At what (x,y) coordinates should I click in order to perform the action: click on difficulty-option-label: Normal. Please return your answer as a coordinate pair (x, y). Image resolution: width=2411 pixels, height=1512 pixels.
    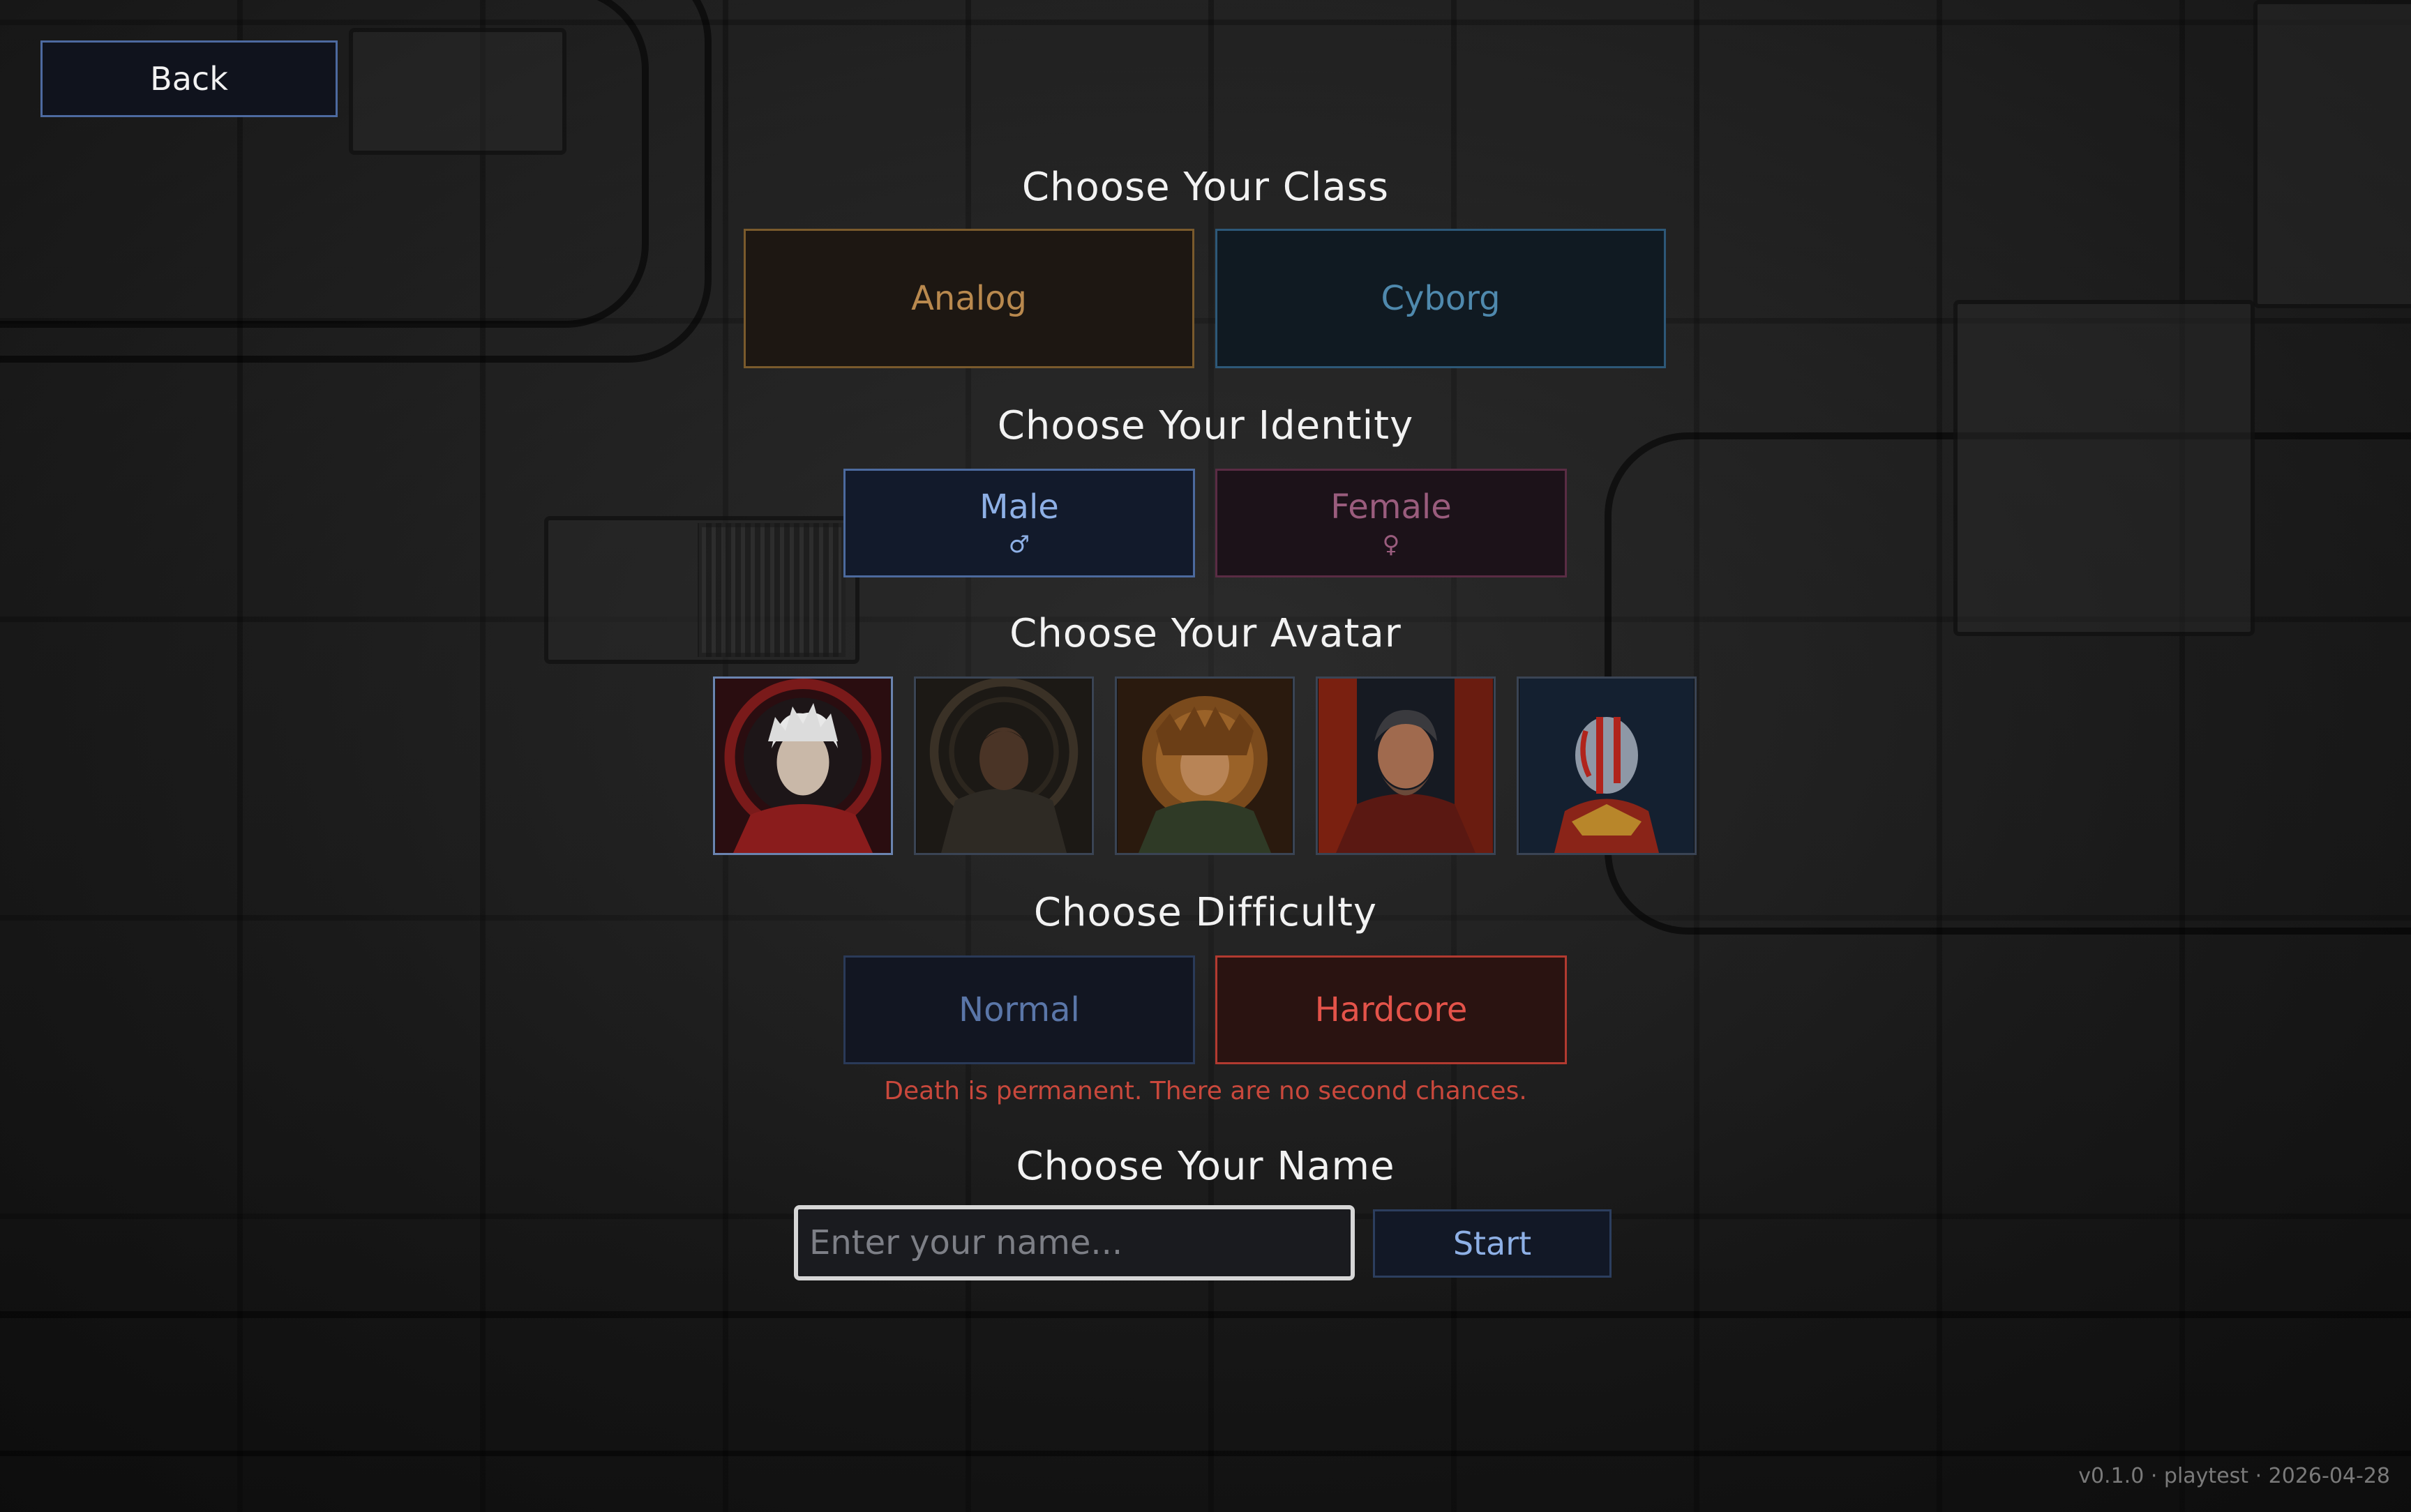
    Looking at the image, I should click on (1019, 1009).